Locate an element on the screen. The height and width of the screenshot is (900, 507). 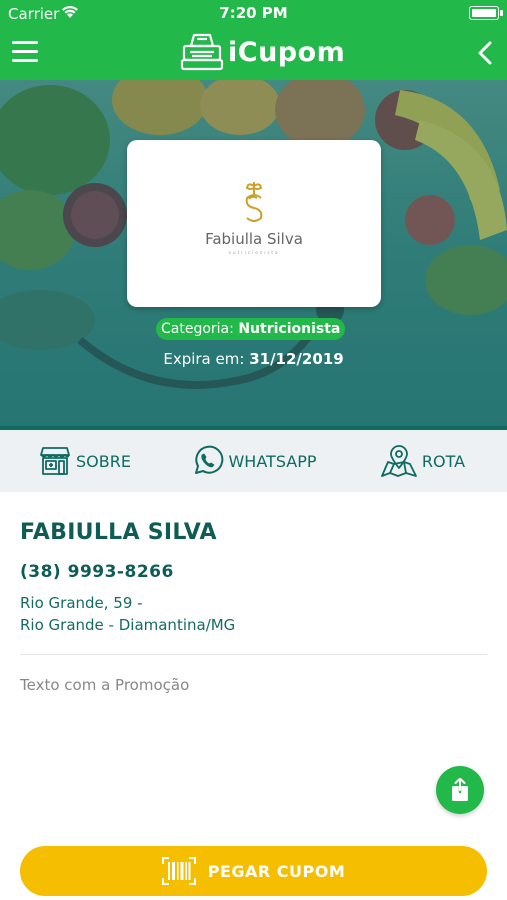
store-logo-card: Fabiulla Silva nutricionista is located at coordinates (254, 223).